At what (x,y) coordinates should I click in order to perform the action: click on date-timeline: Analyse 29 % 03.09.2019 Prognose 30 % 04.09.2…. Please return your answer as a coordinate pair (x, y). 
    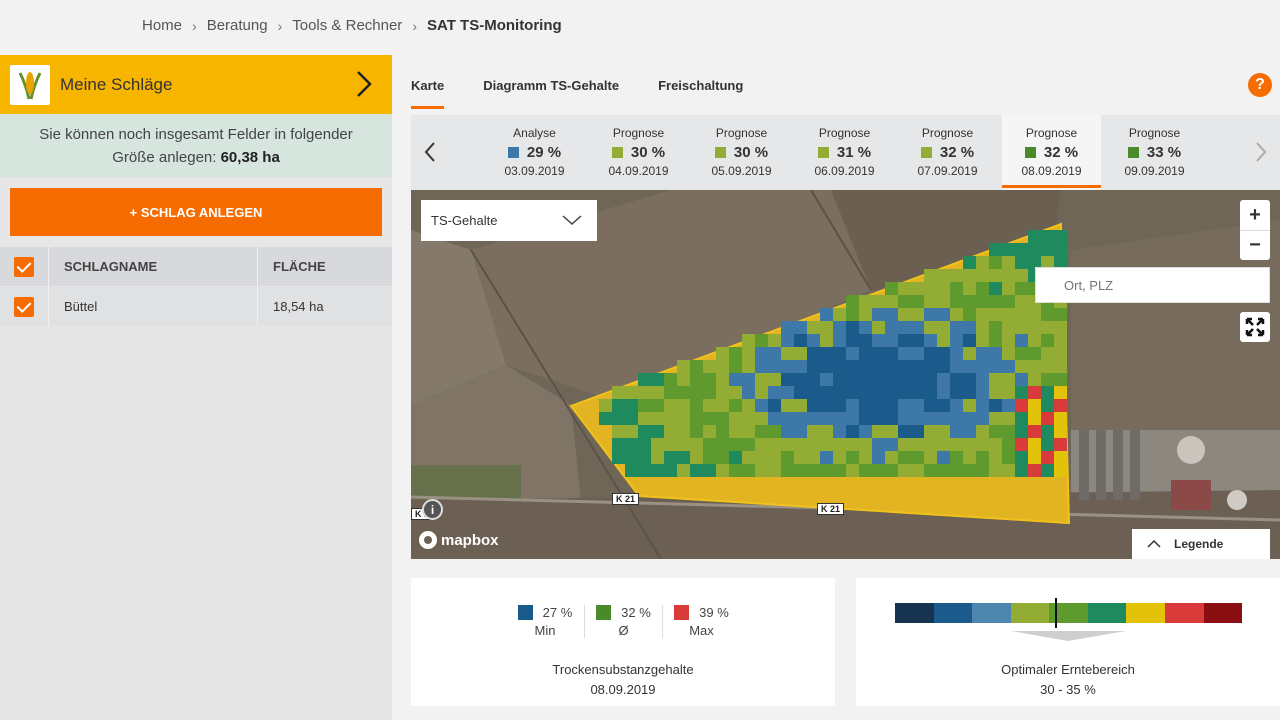
    Looking at the image, I should click on (845, 152).